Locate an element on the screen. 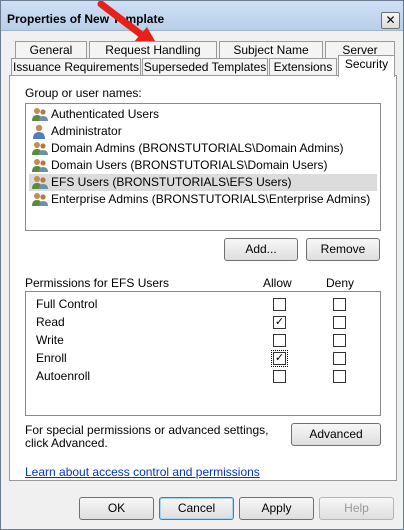 The height and width of the screenshot is (530, 404). apply-button: Apply is located at coordinates (276, 508).